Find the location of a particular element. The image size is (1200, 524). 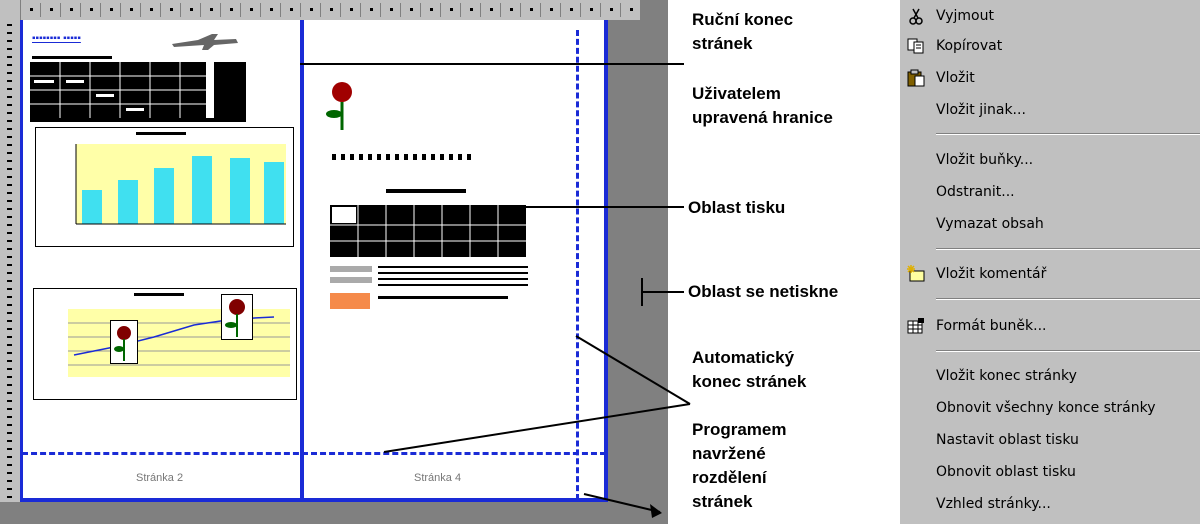

menu-item-label: Vyjmout is located at coordinates (965, 16).